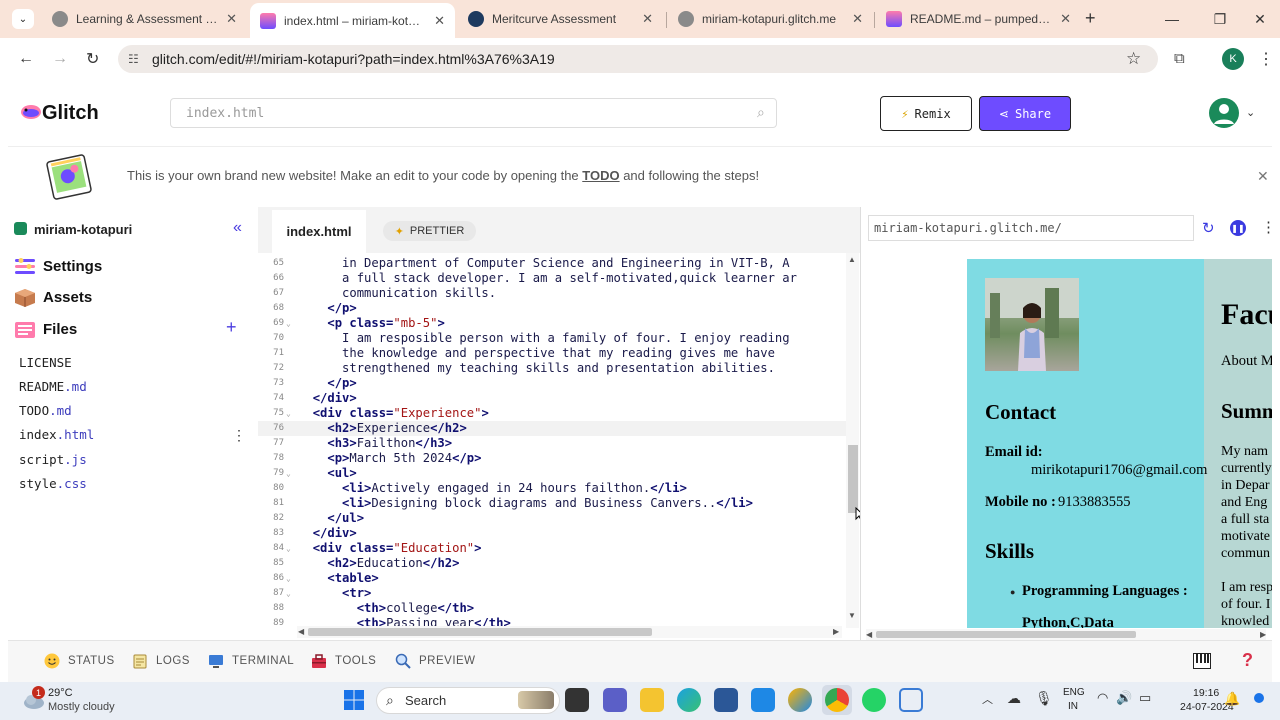 This screenshot has width=1280, height=720. I want to click on weather-desc: Mostly cloudy, so click(81, 707).